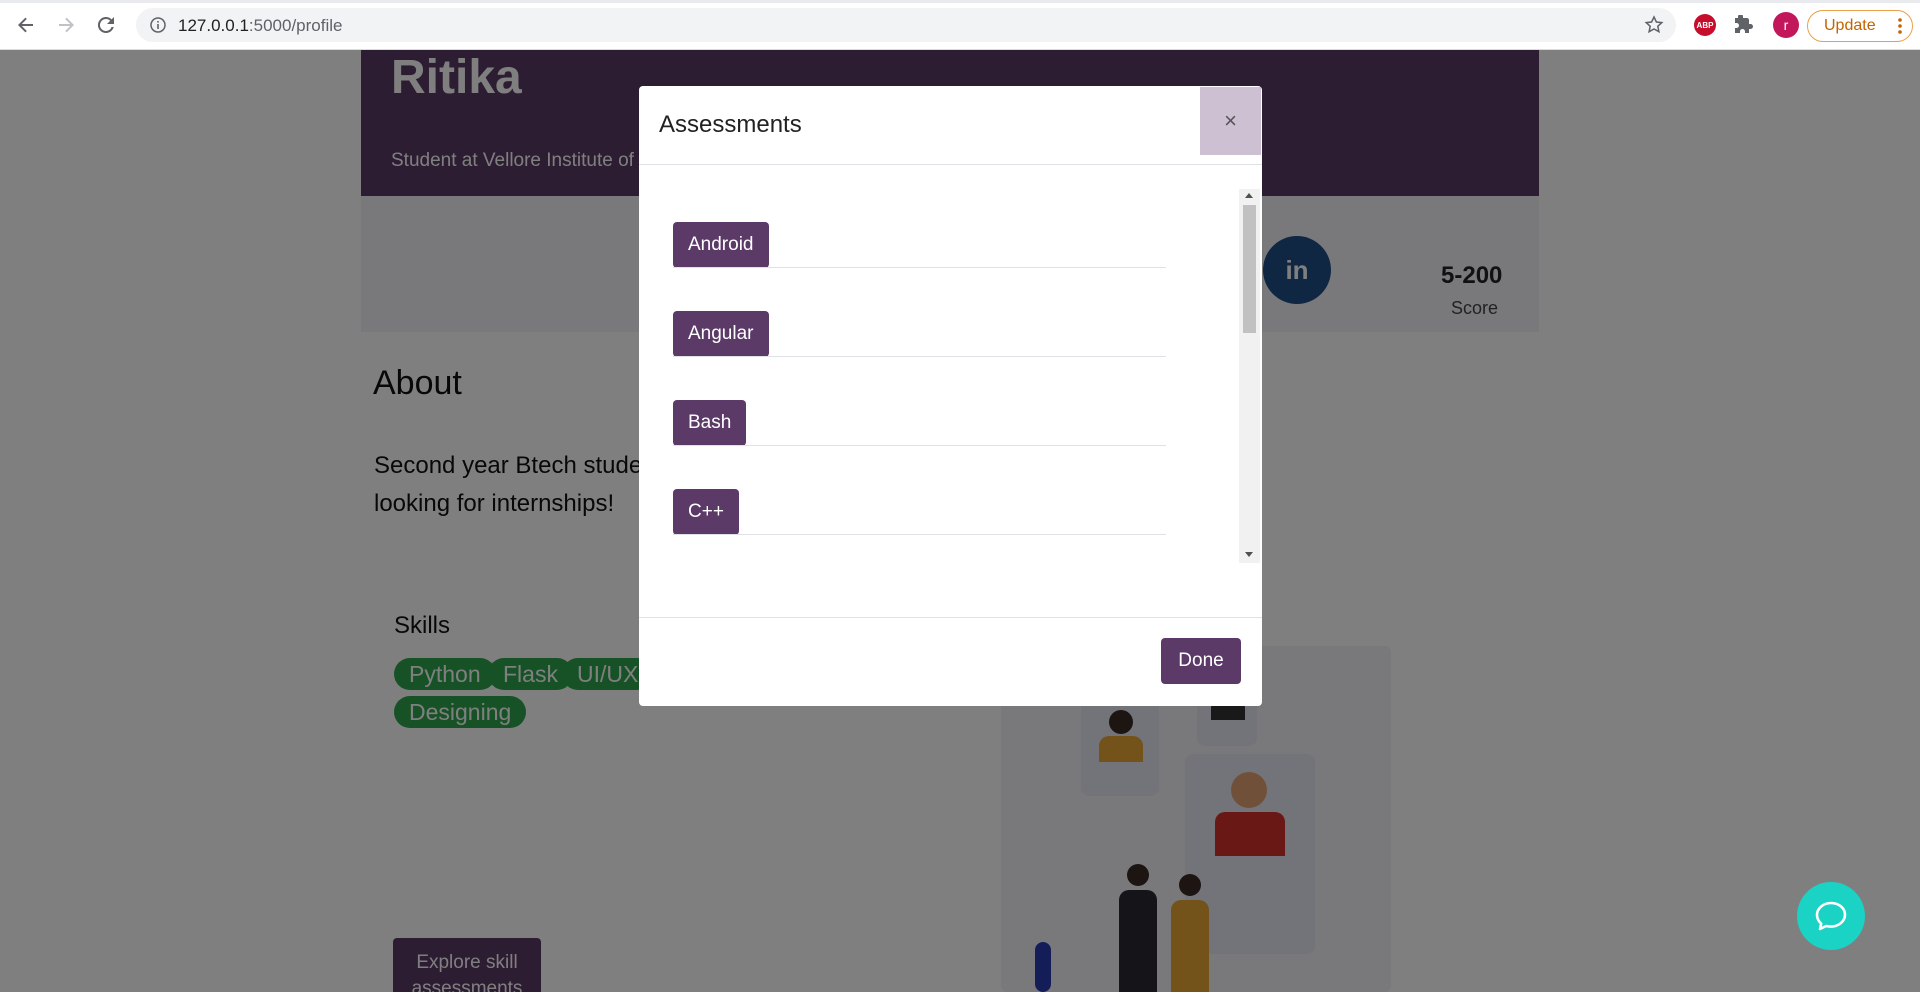 The width and height of the screenshot is (1920, 992). Describe the element at coordinates (1744, 25) in the screenshot. I see `puzzle-icon` at that location.